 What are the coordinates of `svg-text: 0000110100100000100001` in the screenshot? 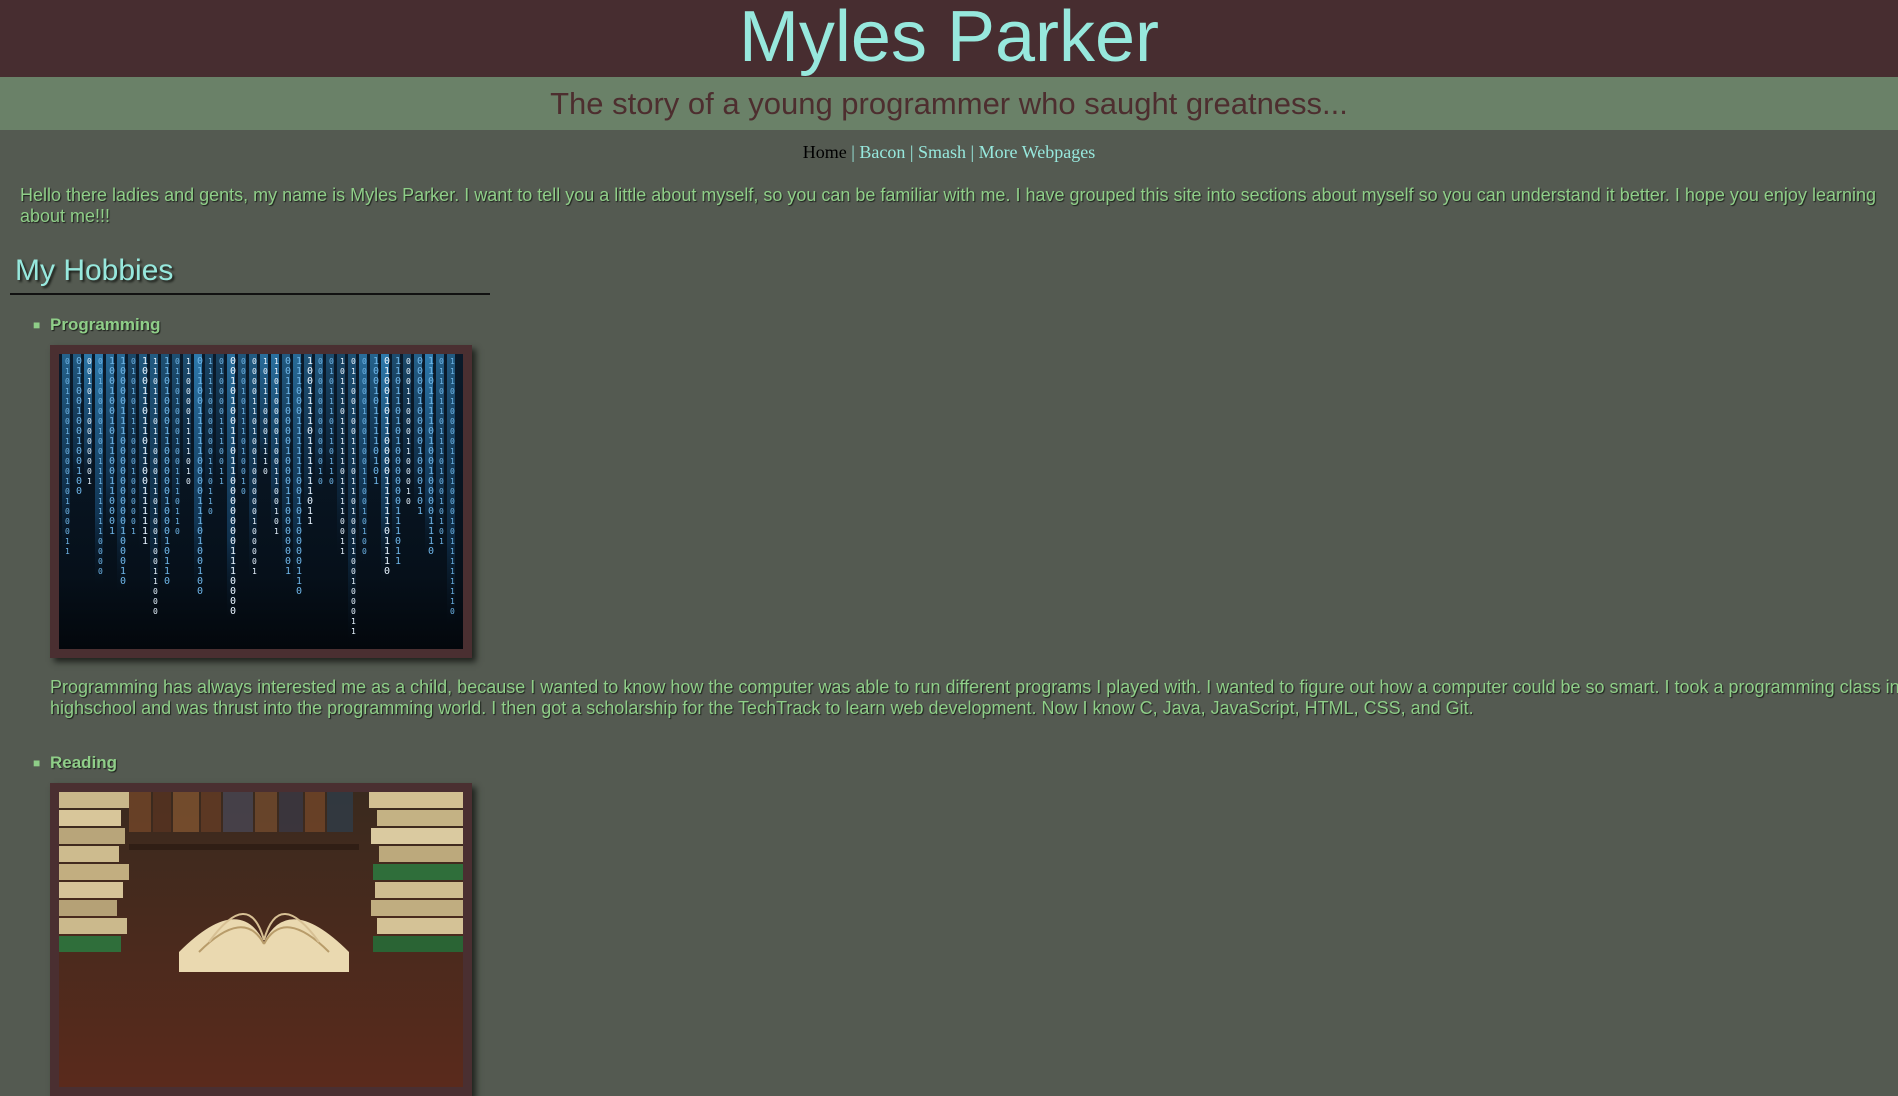 It's located at (254, 466).